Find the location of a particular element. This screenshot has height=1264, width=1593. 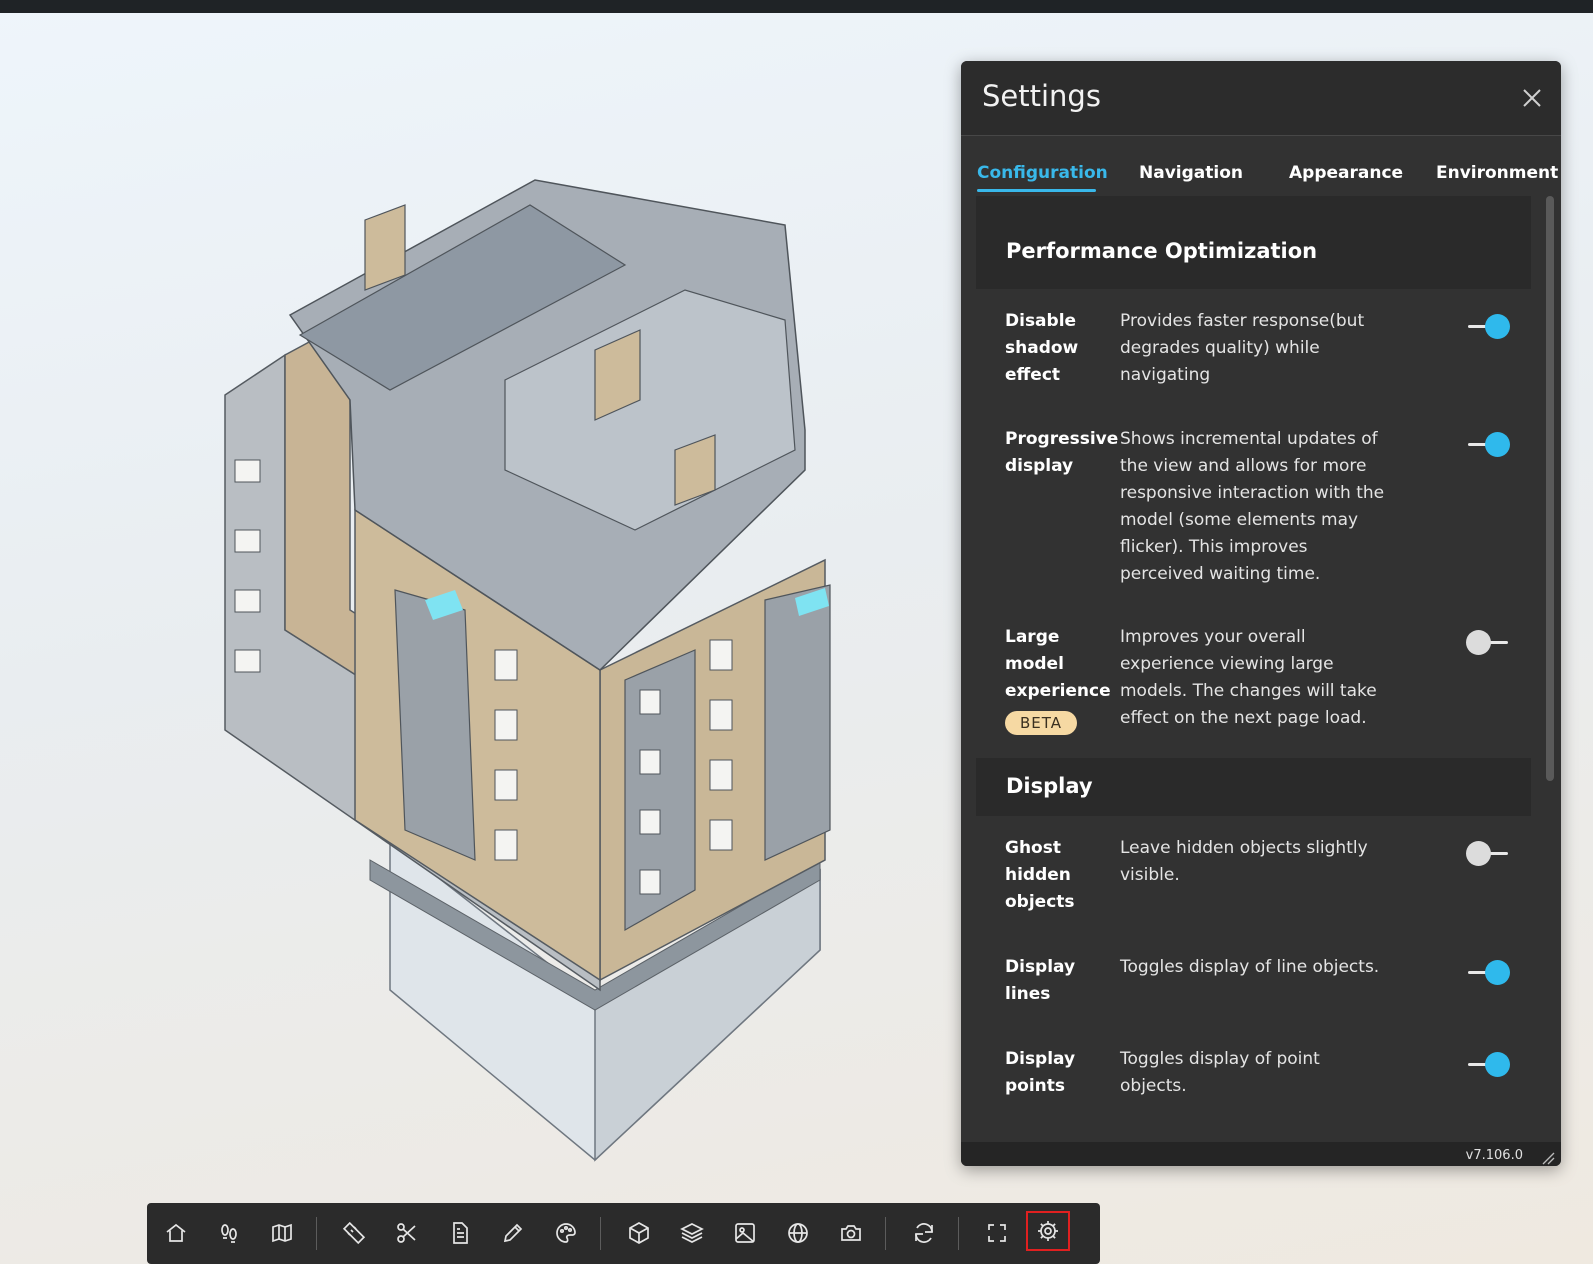

toggle-display-lines is located at coordinates (1488, 972).